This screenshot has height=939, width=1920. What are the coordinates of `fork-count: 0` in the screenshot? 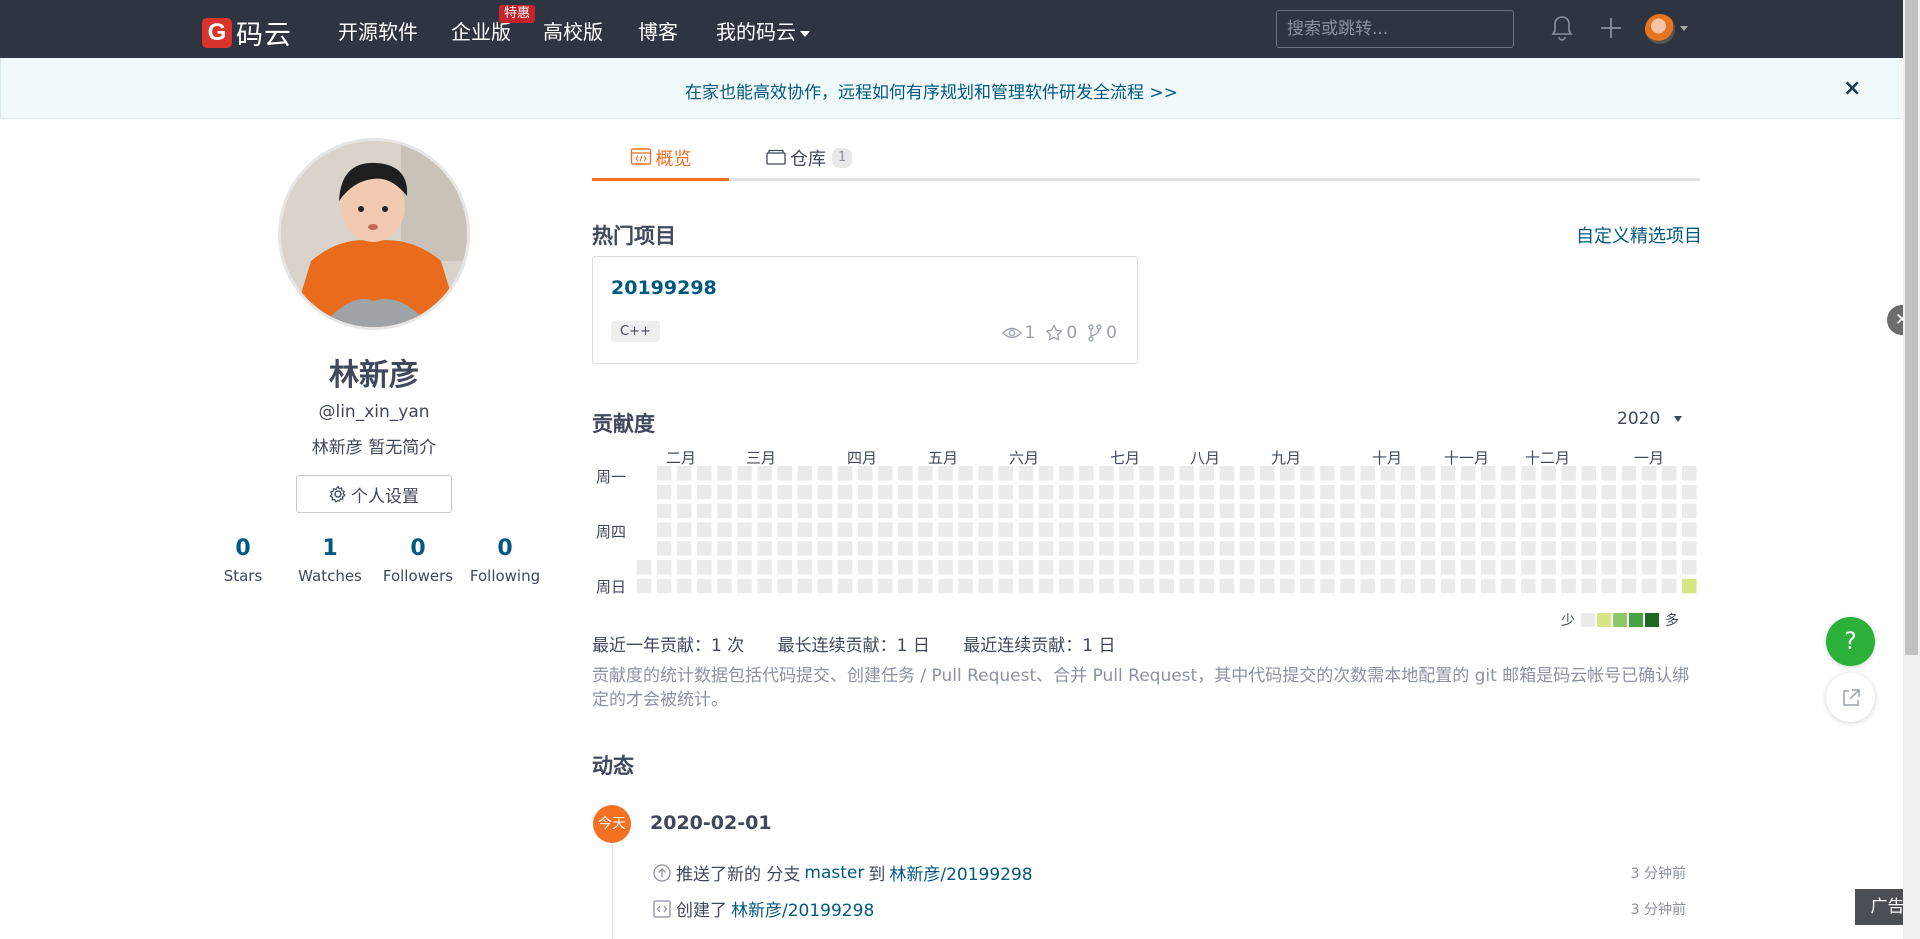 It's located at (1102, 333).